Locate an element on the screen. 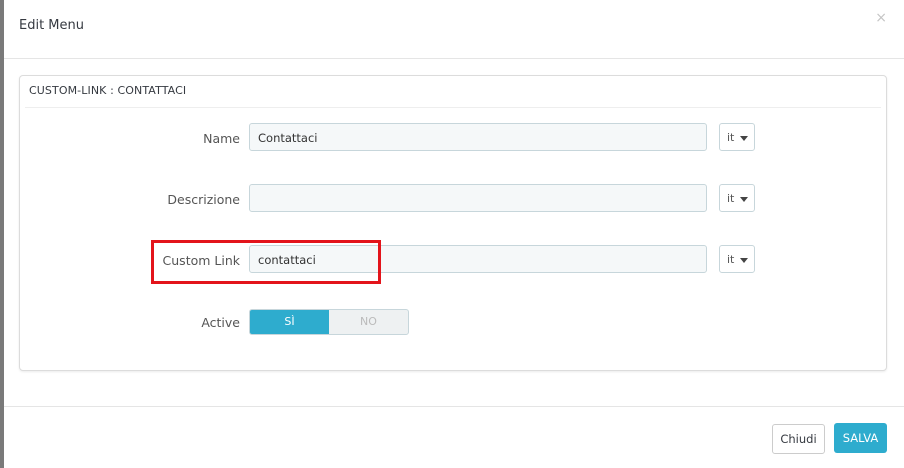 Image resolution: width=904 pixels, height=468 pixels. custom-link-language-dropdown: it is located at coordinates (737, 259).